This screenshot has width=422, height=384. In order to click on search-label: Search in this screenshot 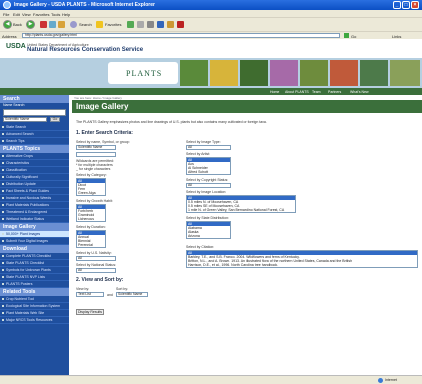, I will do `click(85, 24)`.